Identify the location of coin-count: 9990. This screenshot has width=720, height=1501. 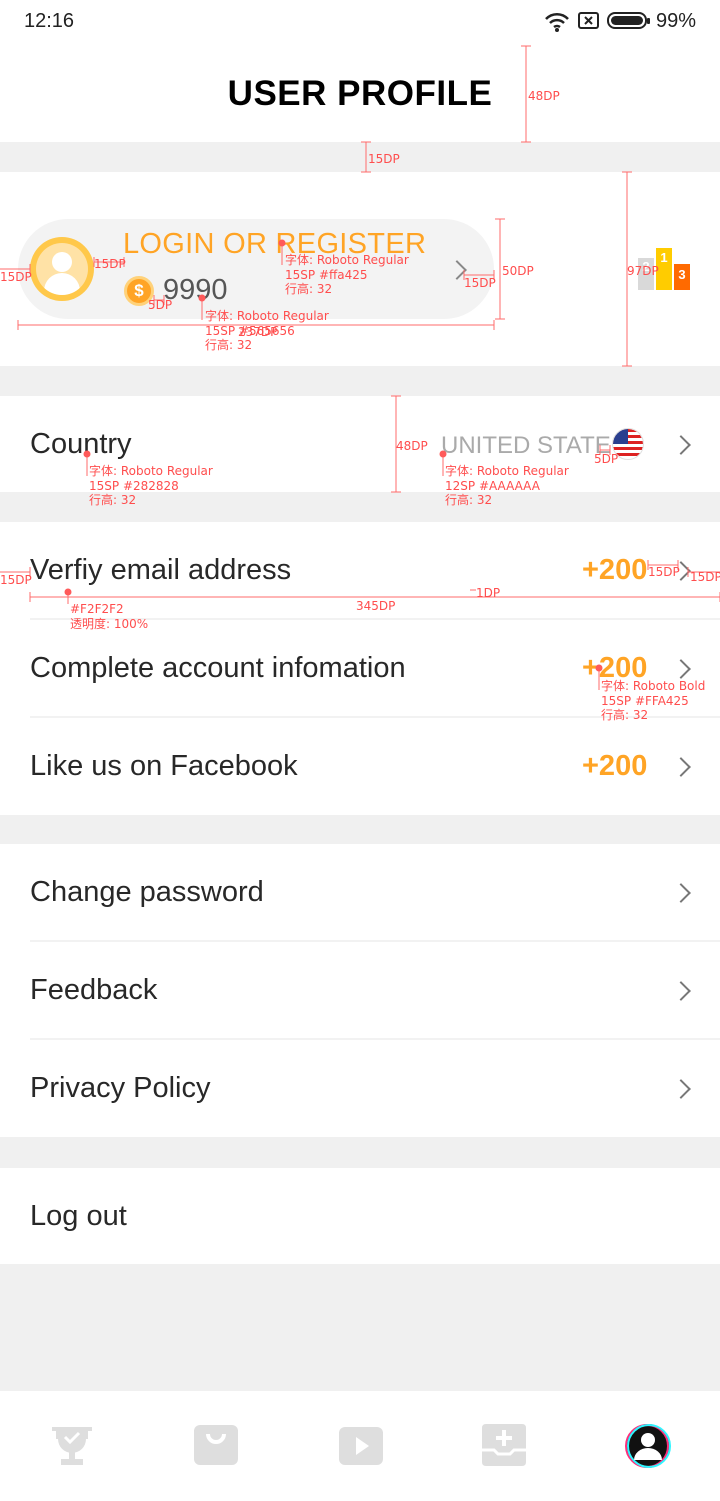
(195, 290).